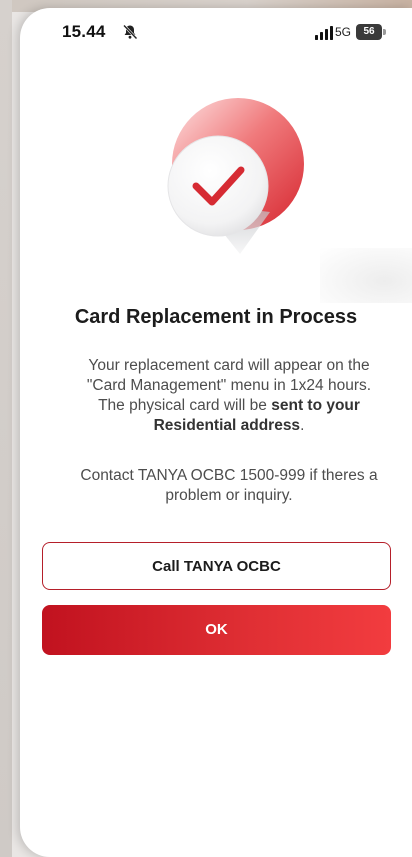 Image resolution: width=412 pixels, height=857 pixels. Describe the element at coordinates (384, 32) in the screenshot. I see `battery-tip` at that location.